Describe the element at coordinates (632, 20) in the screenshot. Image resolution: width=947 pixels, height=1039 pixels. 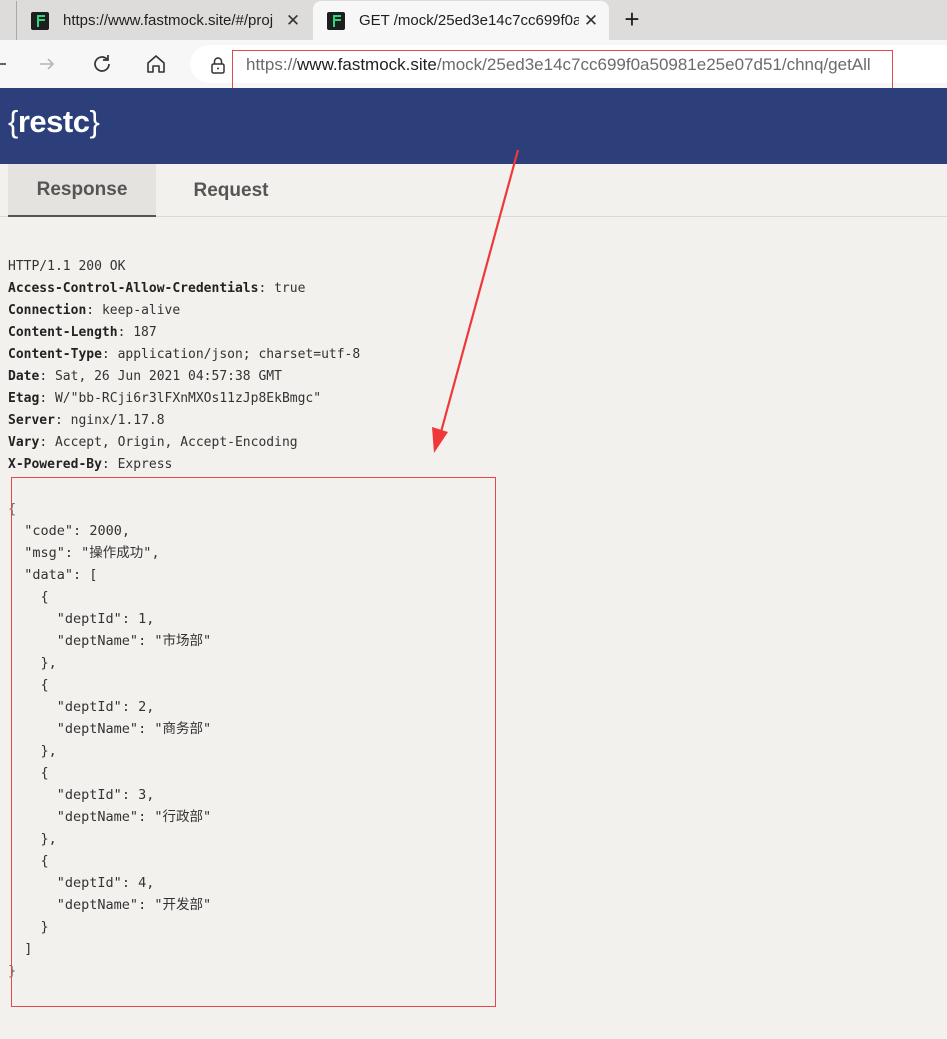
I see `plus-icon: +` at that location.